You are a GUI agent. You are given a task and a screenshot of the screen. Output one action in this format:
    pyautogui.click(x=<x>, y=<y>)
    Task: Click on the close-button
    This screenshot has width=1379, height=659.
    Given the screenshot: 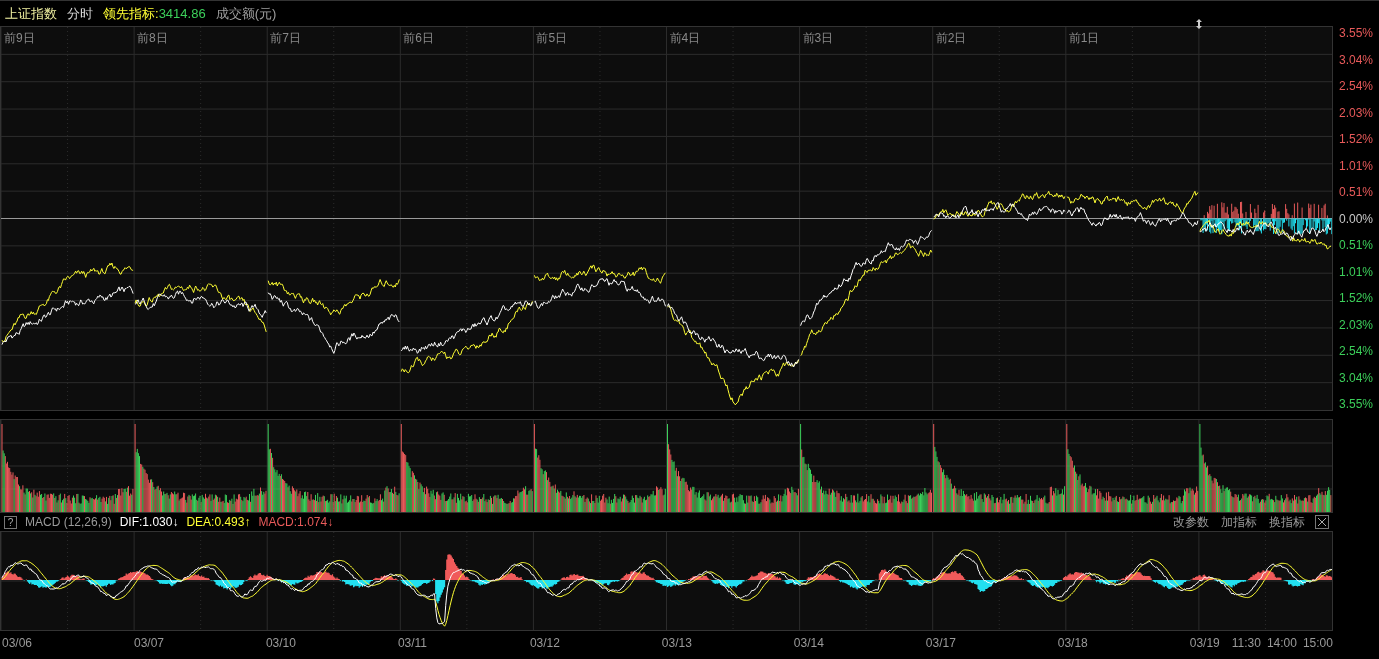 What is the action you would take?
    pyautogui.click(x=1322, y=522)
    